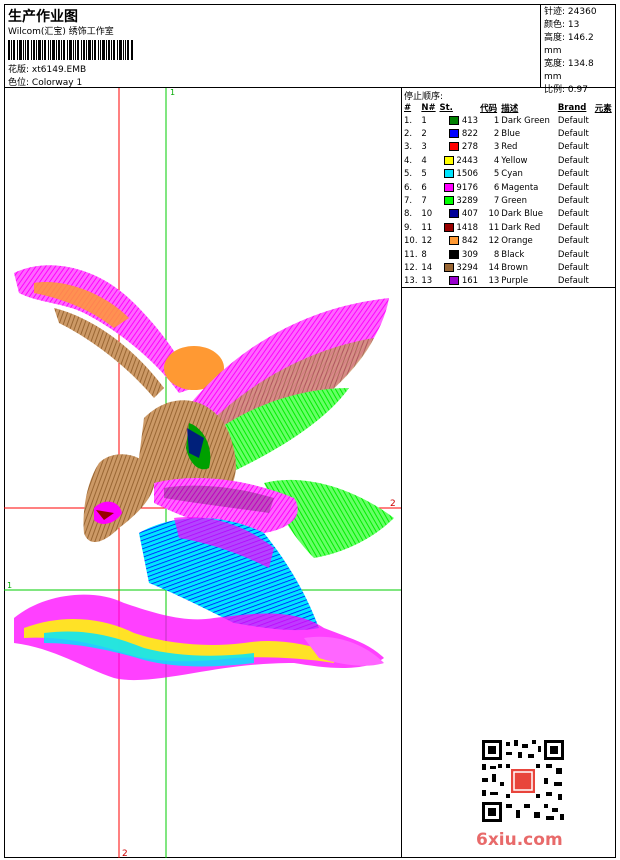  Describe the element at coordinates (458, 254) in the screenshot. I see `row-stitches: 309` at that location.